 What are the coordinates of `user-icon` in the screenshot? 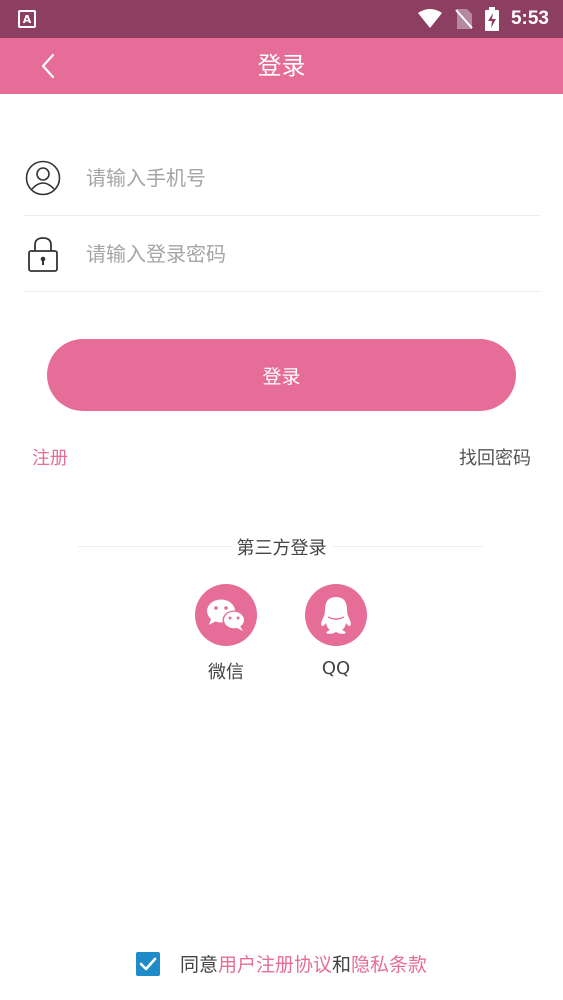 It's located at (43, 178).